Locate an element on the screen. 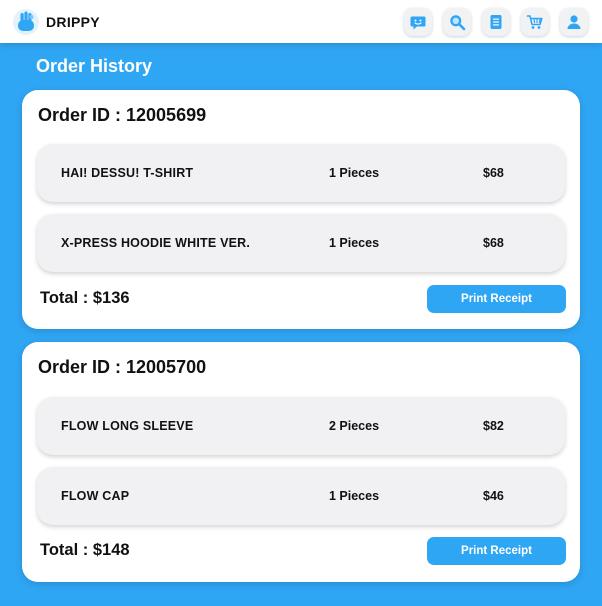  document-icon is located at coordinates (496, 22).